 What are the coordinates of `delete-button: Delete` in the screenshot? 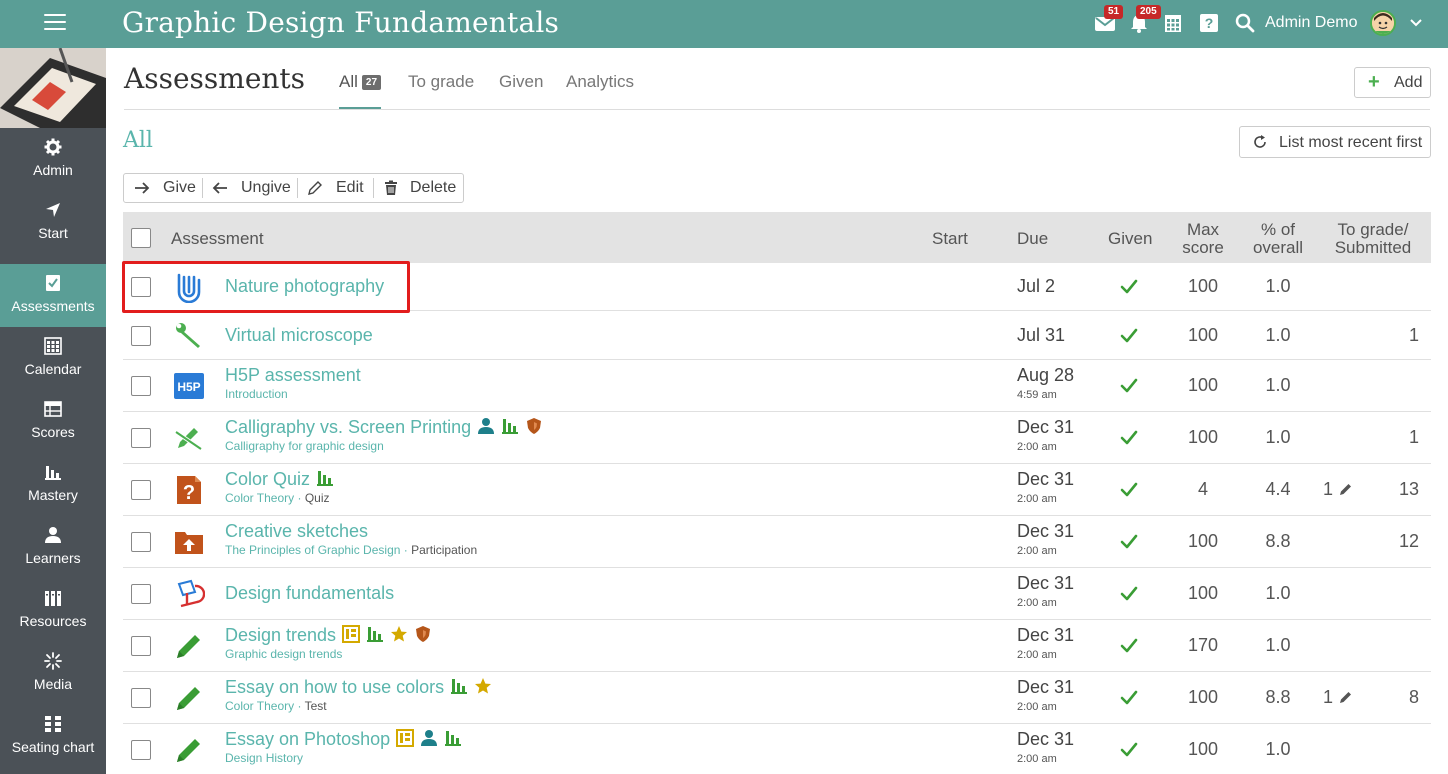 It's located at (419, 188).